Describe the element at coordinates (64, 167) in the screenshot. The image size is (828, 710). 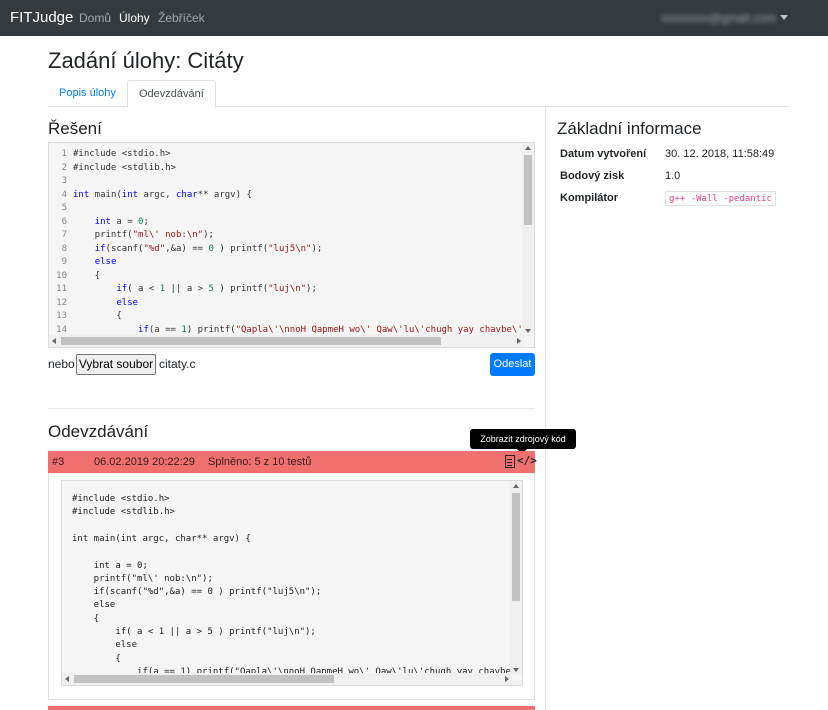
I see `line-number: 2` at that location.